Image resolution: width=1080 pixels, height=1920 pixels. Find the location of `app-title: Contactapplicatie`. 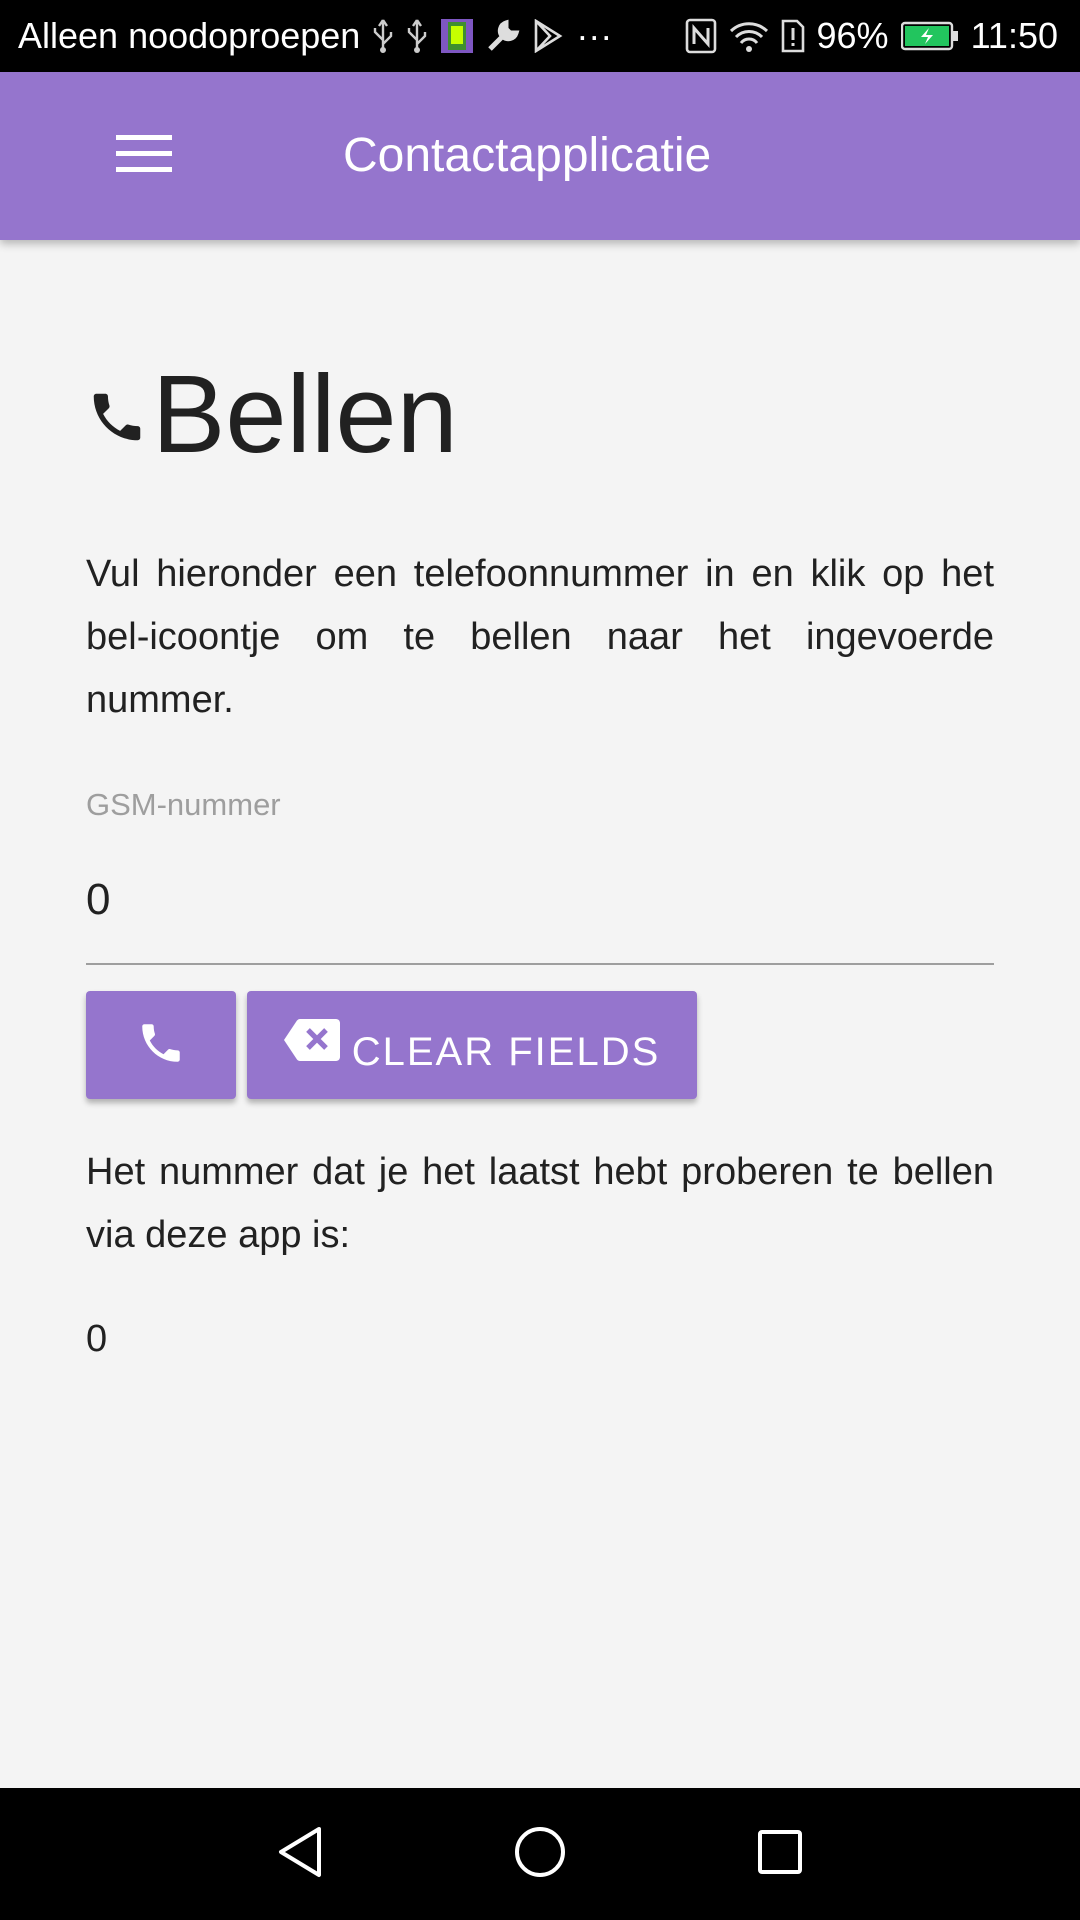

app-title: Contactapplicatie is located at coordinates (527, 155).